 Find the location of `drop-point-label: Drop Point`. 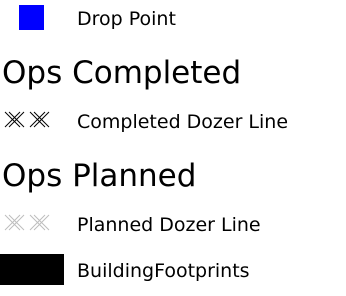

drop-point-label: Drop Point is located at coordinates (126, 19).